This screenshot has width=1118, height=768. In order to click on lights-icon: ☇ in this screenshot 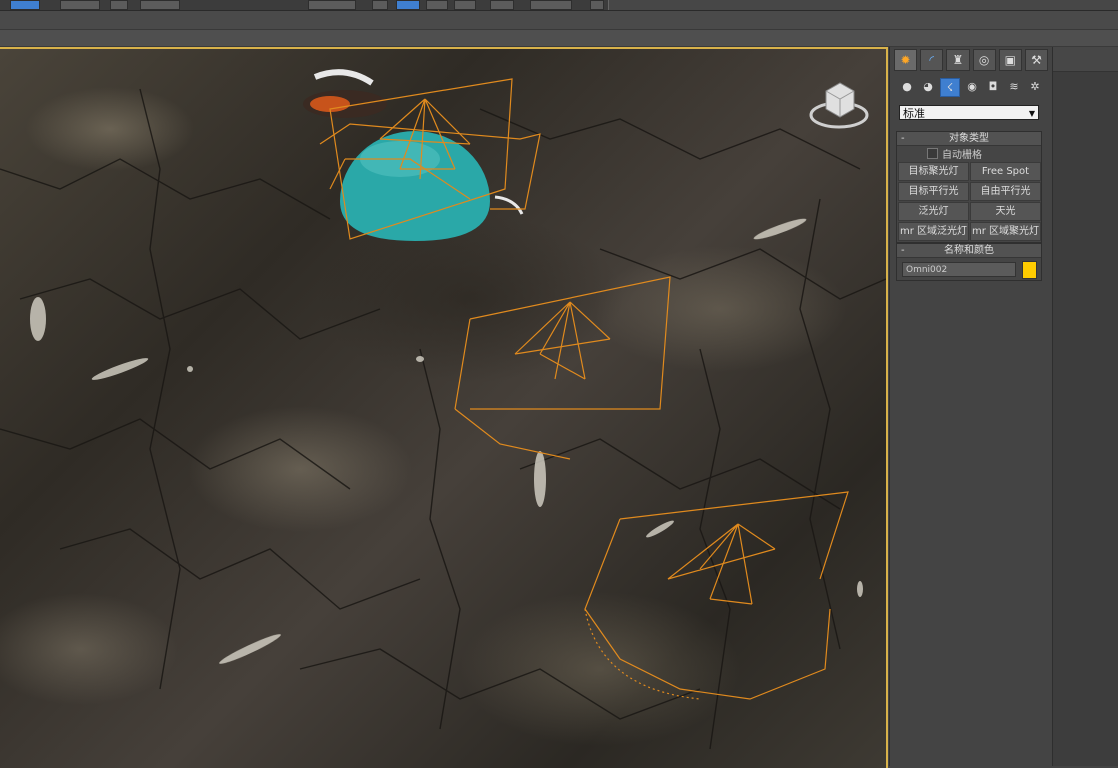, I will do `click(950, 87)`.